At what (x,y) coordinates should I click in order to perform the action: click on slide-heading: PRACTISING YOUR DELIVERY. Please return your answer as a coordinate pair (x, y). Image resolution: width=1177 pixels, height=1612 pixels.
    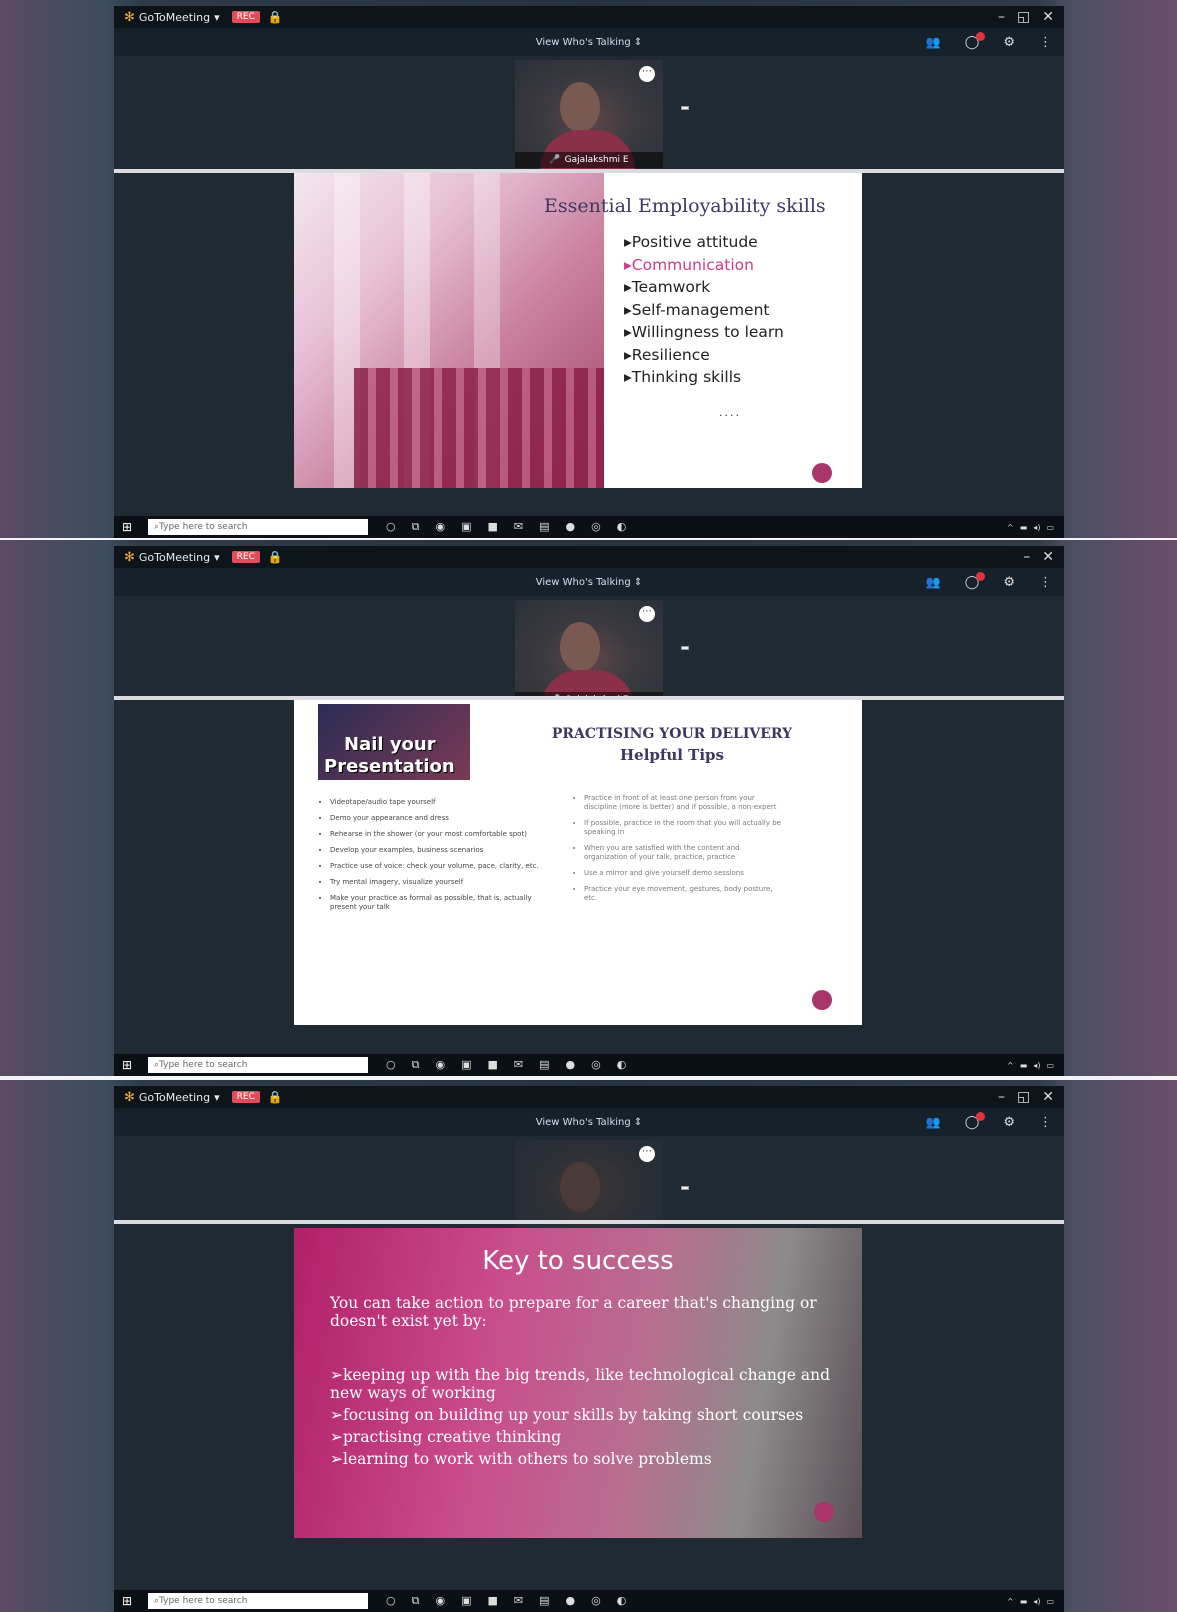
    Looking at the image, I should click on (672, 734).